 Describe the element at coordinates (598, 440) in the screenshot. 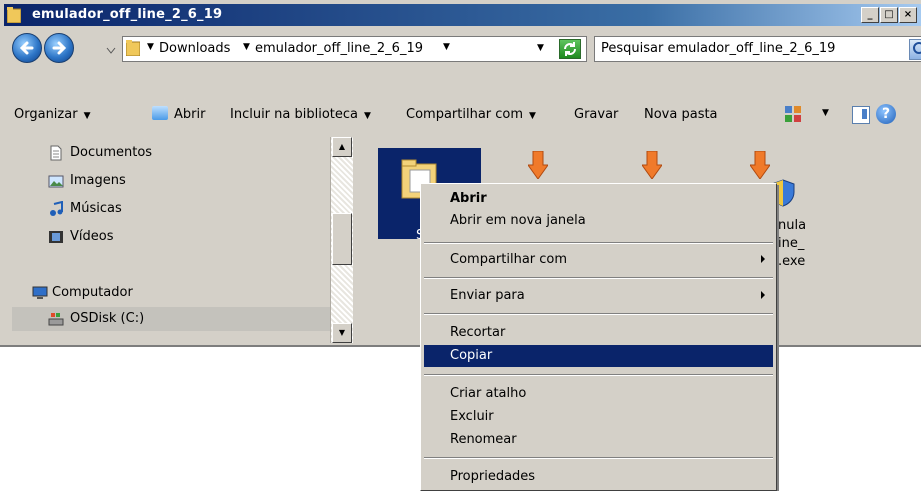

I see `menu-item-rename: Renomear` at that location.